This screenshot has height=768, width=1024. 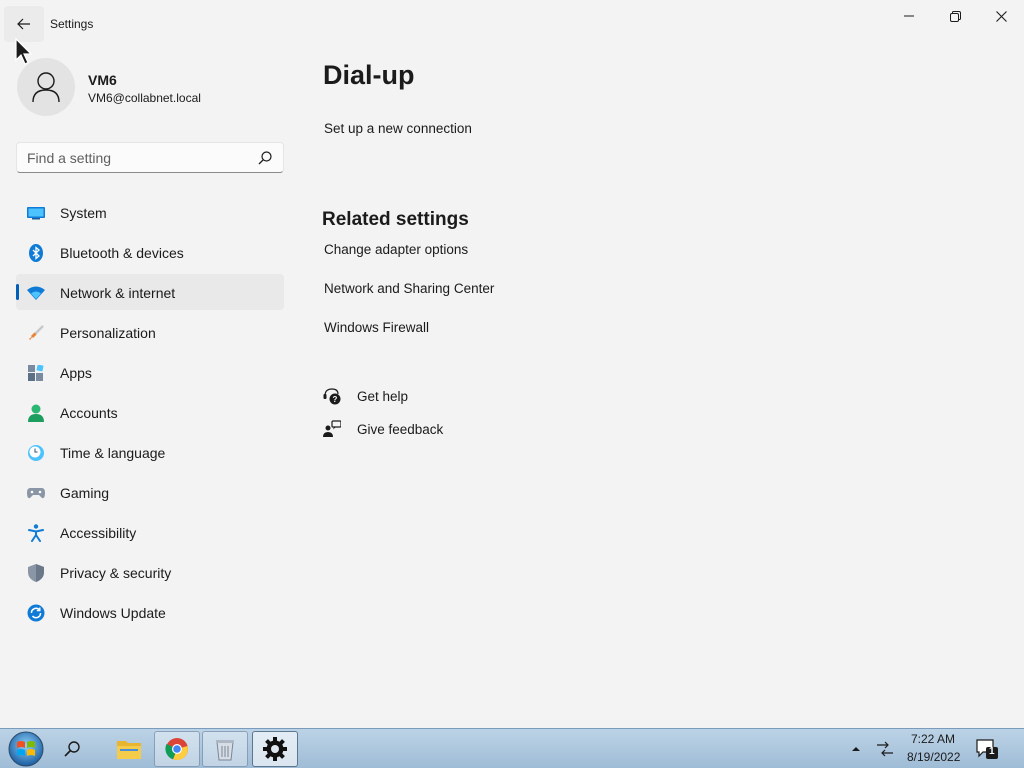 I want to click on minimize-button, so click(x=909, y=16).